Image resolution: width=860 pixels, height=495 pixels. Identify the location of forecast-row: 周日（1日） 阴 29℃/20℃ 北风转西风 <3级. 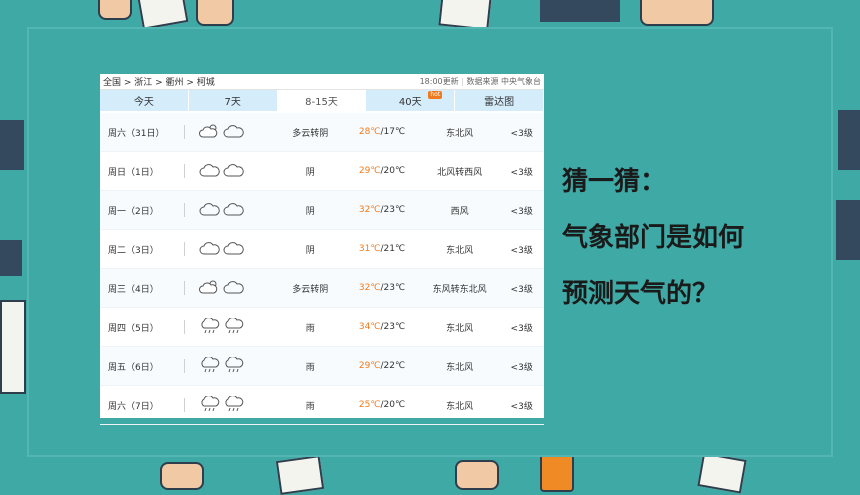
(322, 171).